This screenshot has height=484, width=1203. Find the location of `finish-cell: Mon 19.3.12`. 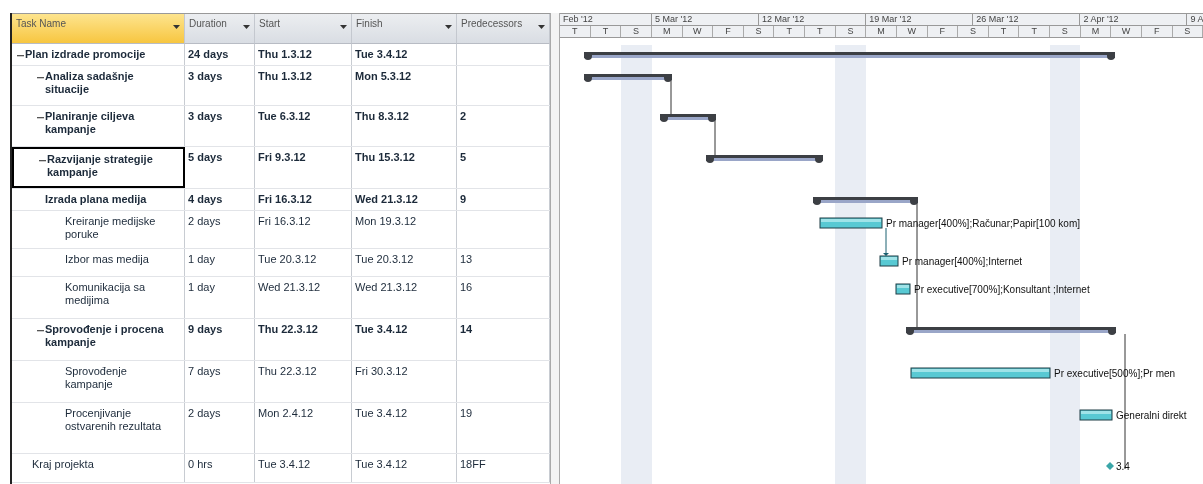

finish-cell: Mon 19.3.12 is located at coordinates (404, 229).